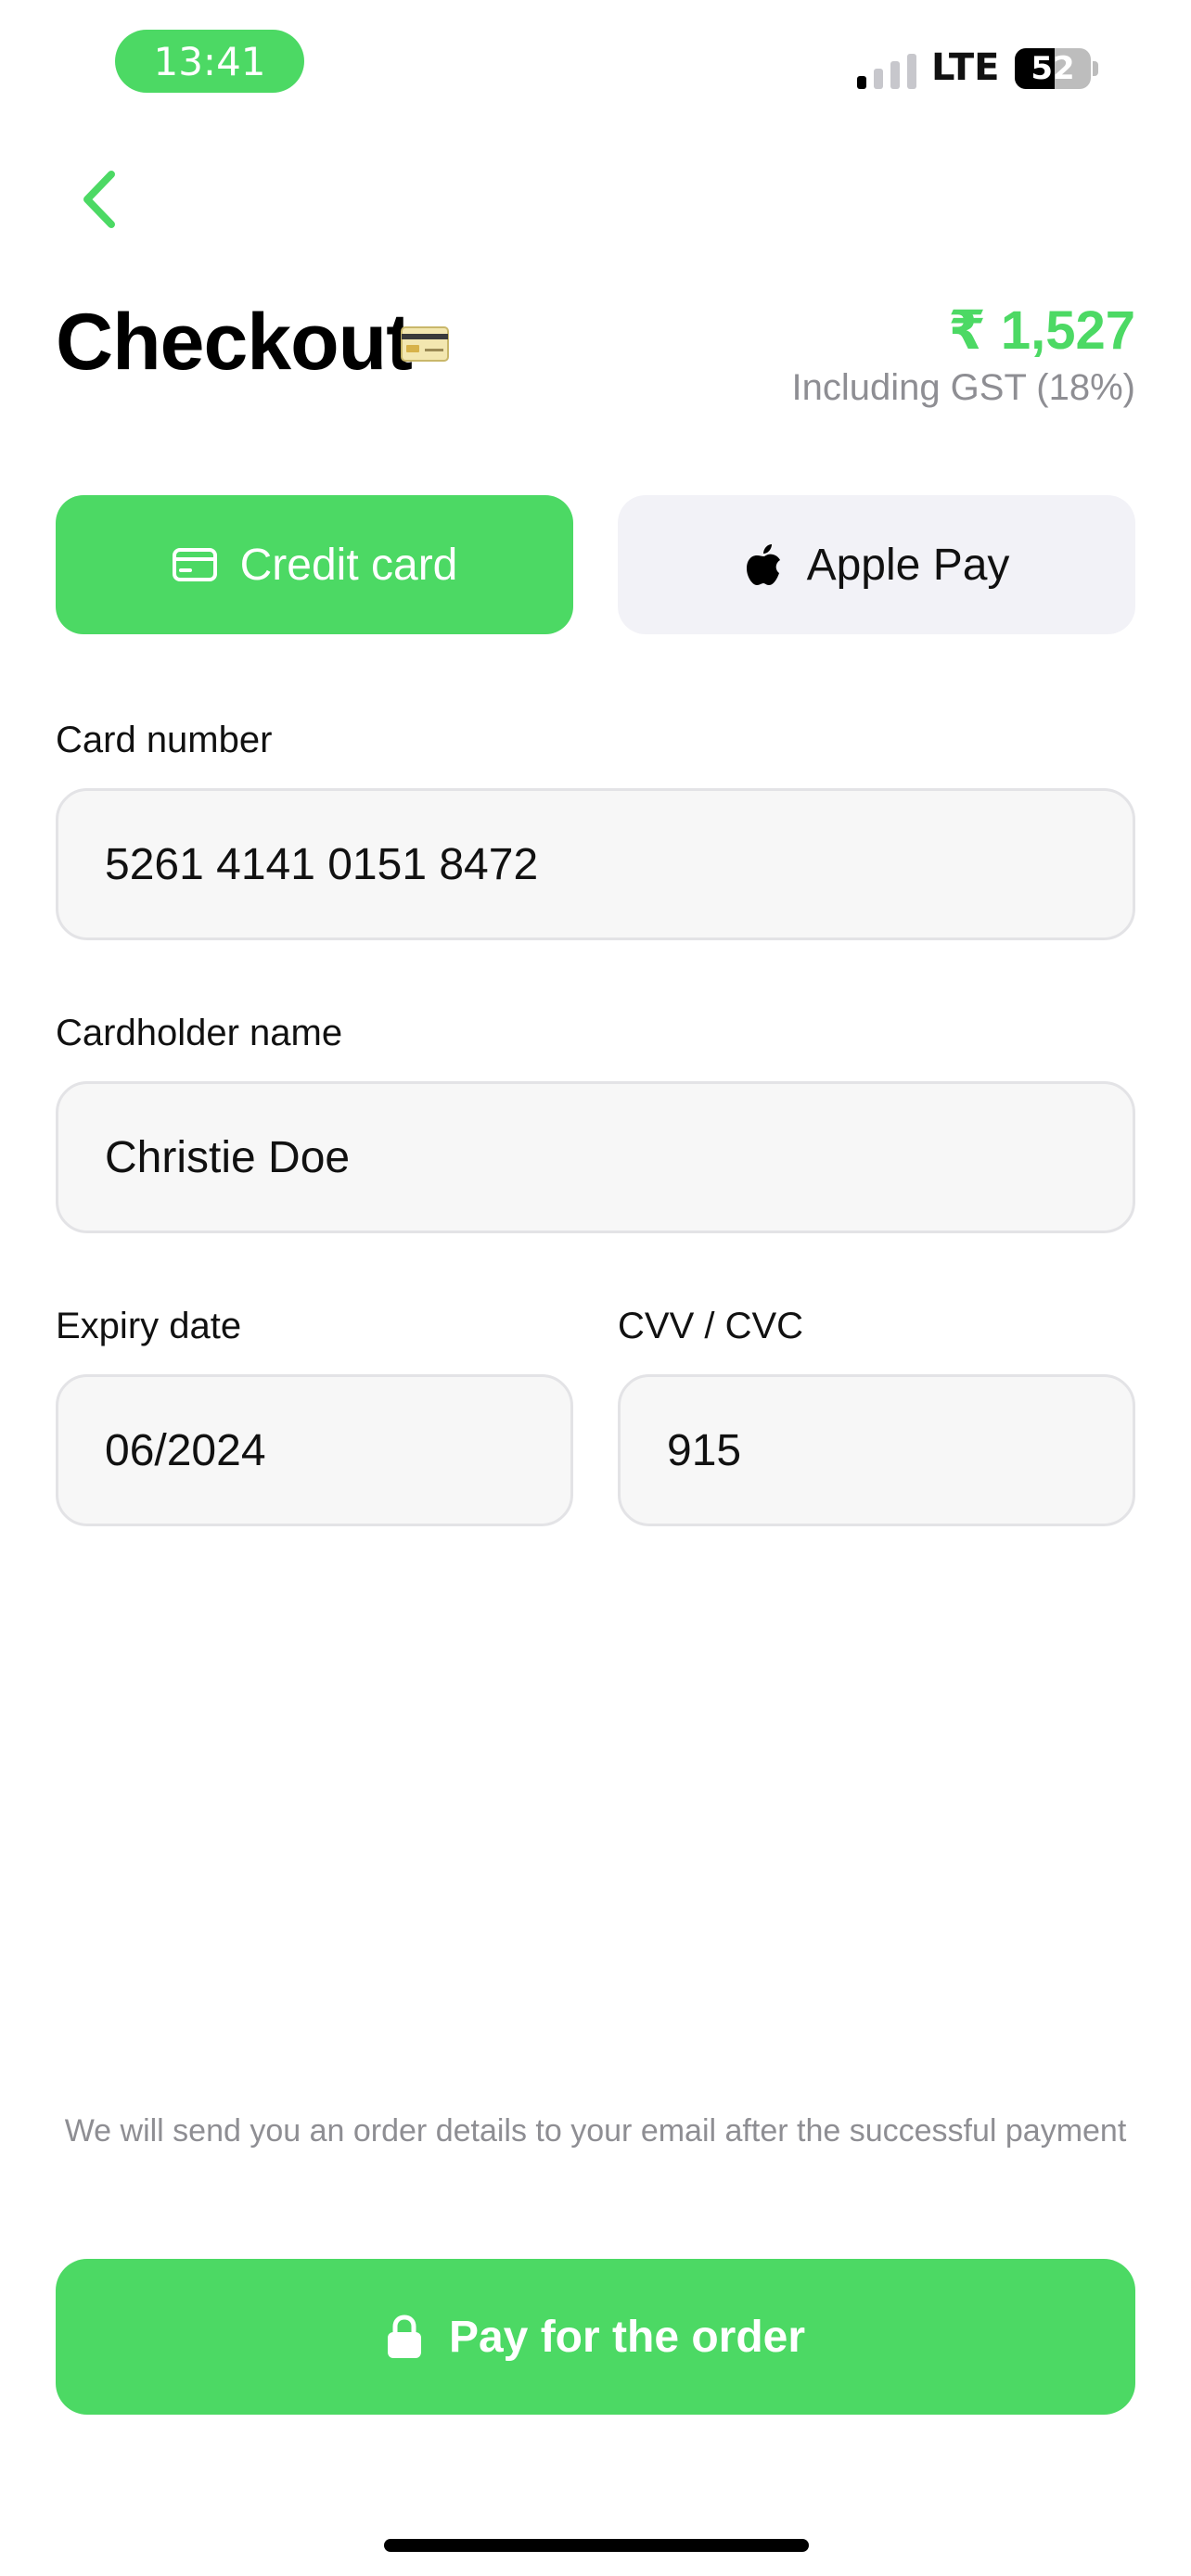  Describe the element at coordinates (235, 343) in the screenshot. I see `page-title: Checkout` at that location.